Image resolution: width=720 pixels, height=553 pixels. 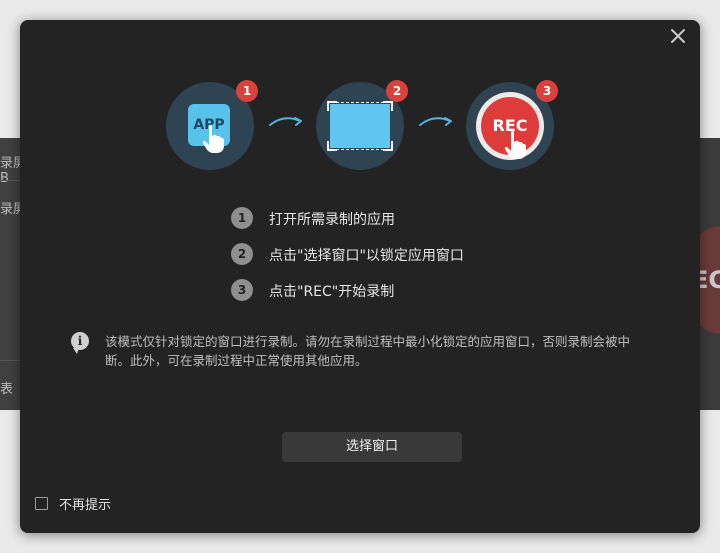 I want to click on info-bubble-icon: i, so click(x=80, y=343).